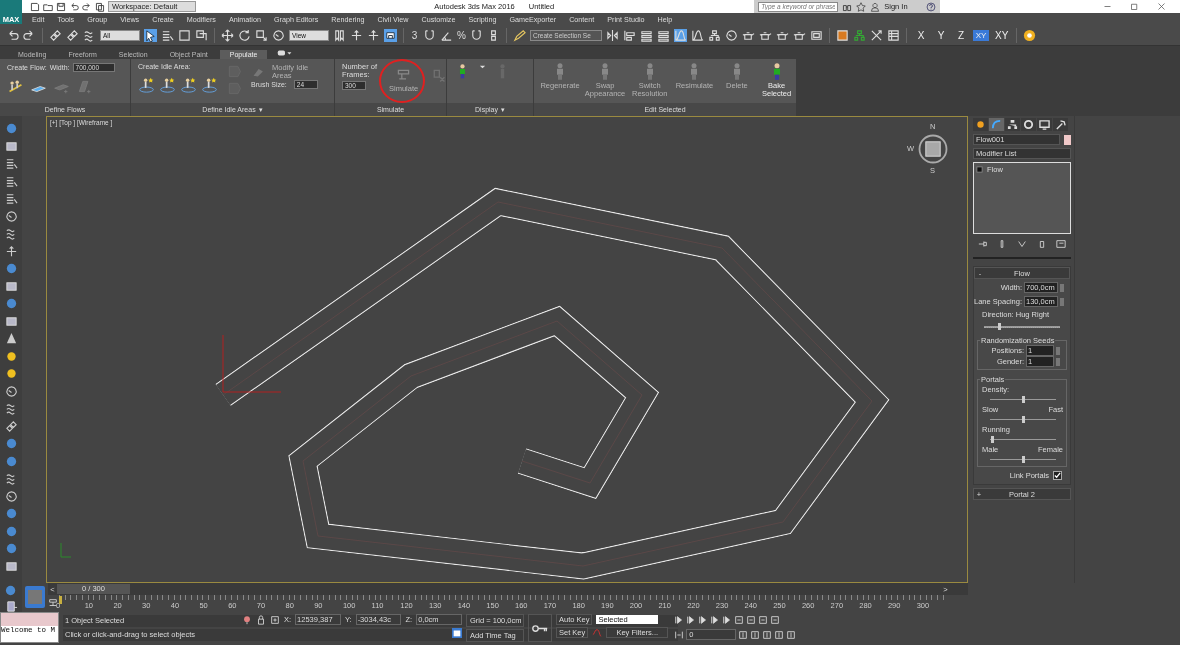  I want to click on tools-icon, so click(876, 35).